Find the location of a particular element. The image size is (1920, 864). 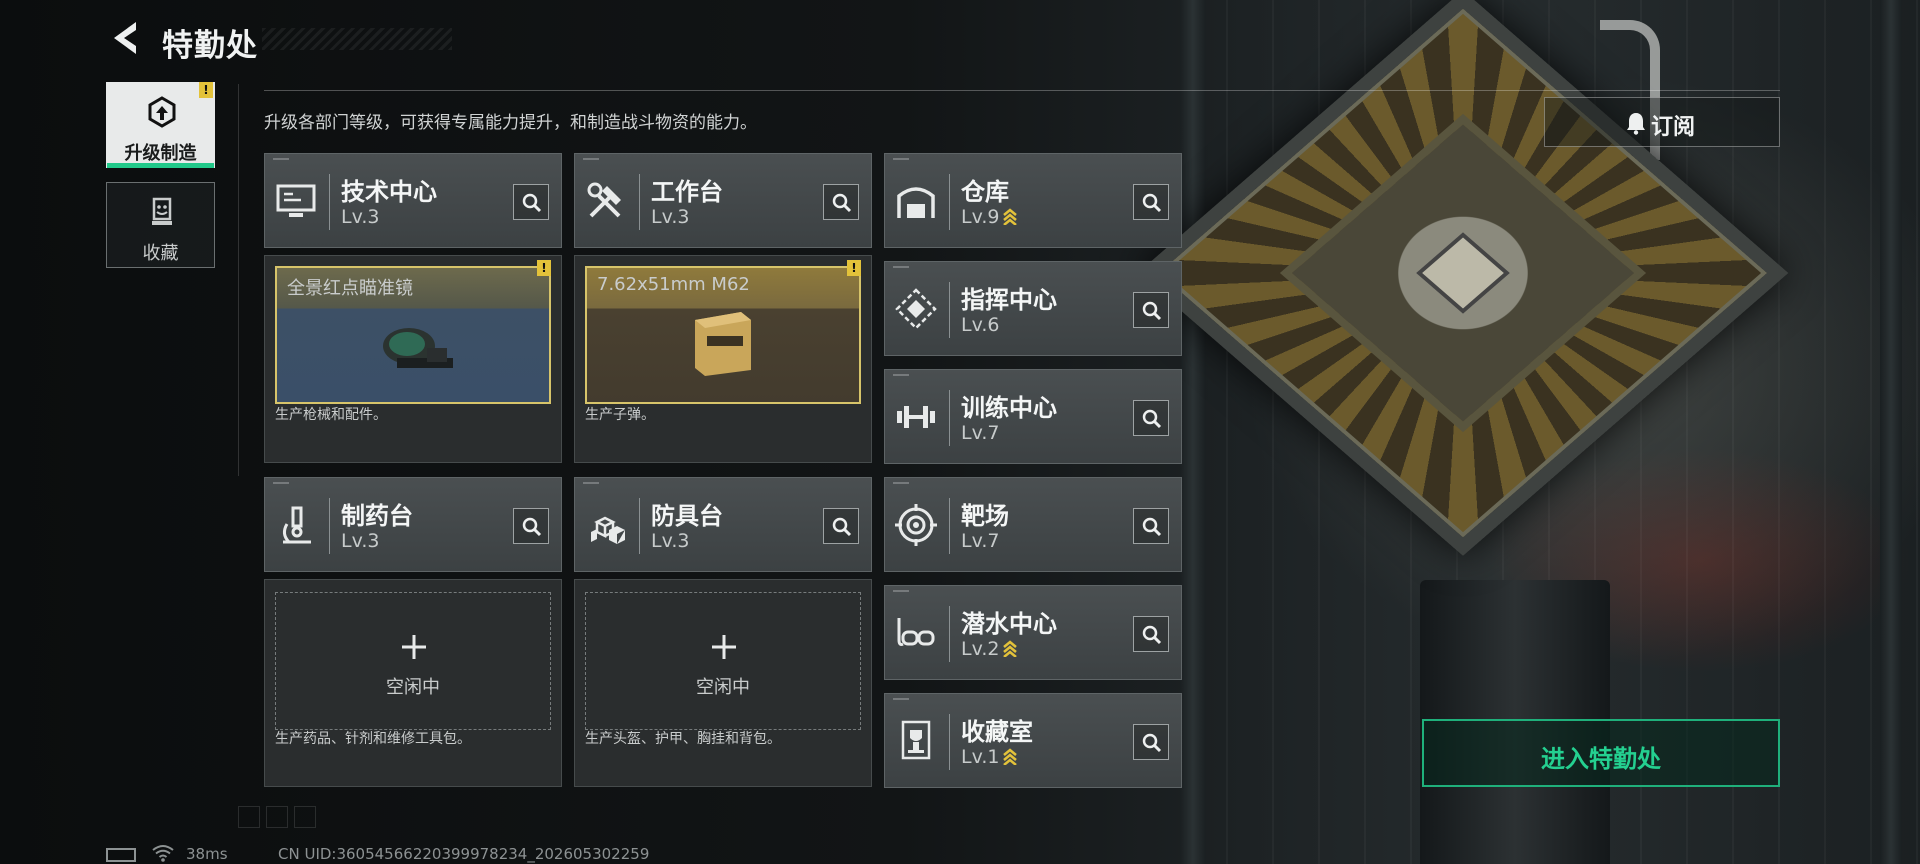

production-panel-workbench: 7.62x51mm M62 ! 生产子弹。 is located at coordinates (723, 359).